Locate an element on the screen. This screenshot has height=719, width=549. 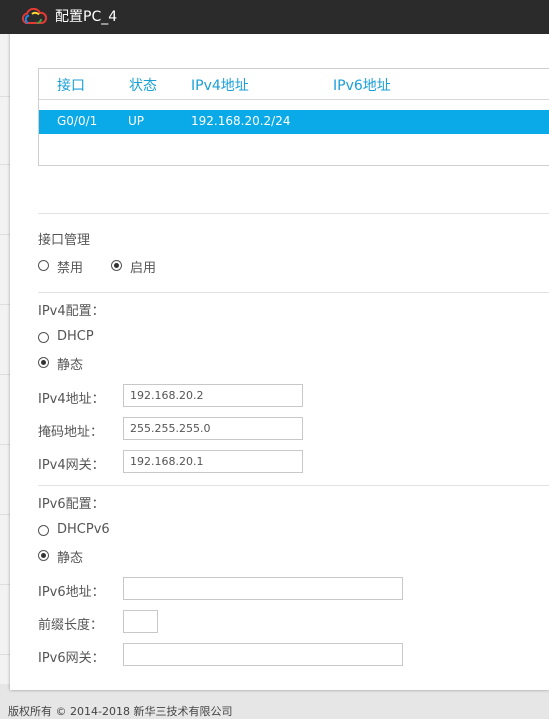
ipv6-gateway-input is located at coordinates (263, 654).